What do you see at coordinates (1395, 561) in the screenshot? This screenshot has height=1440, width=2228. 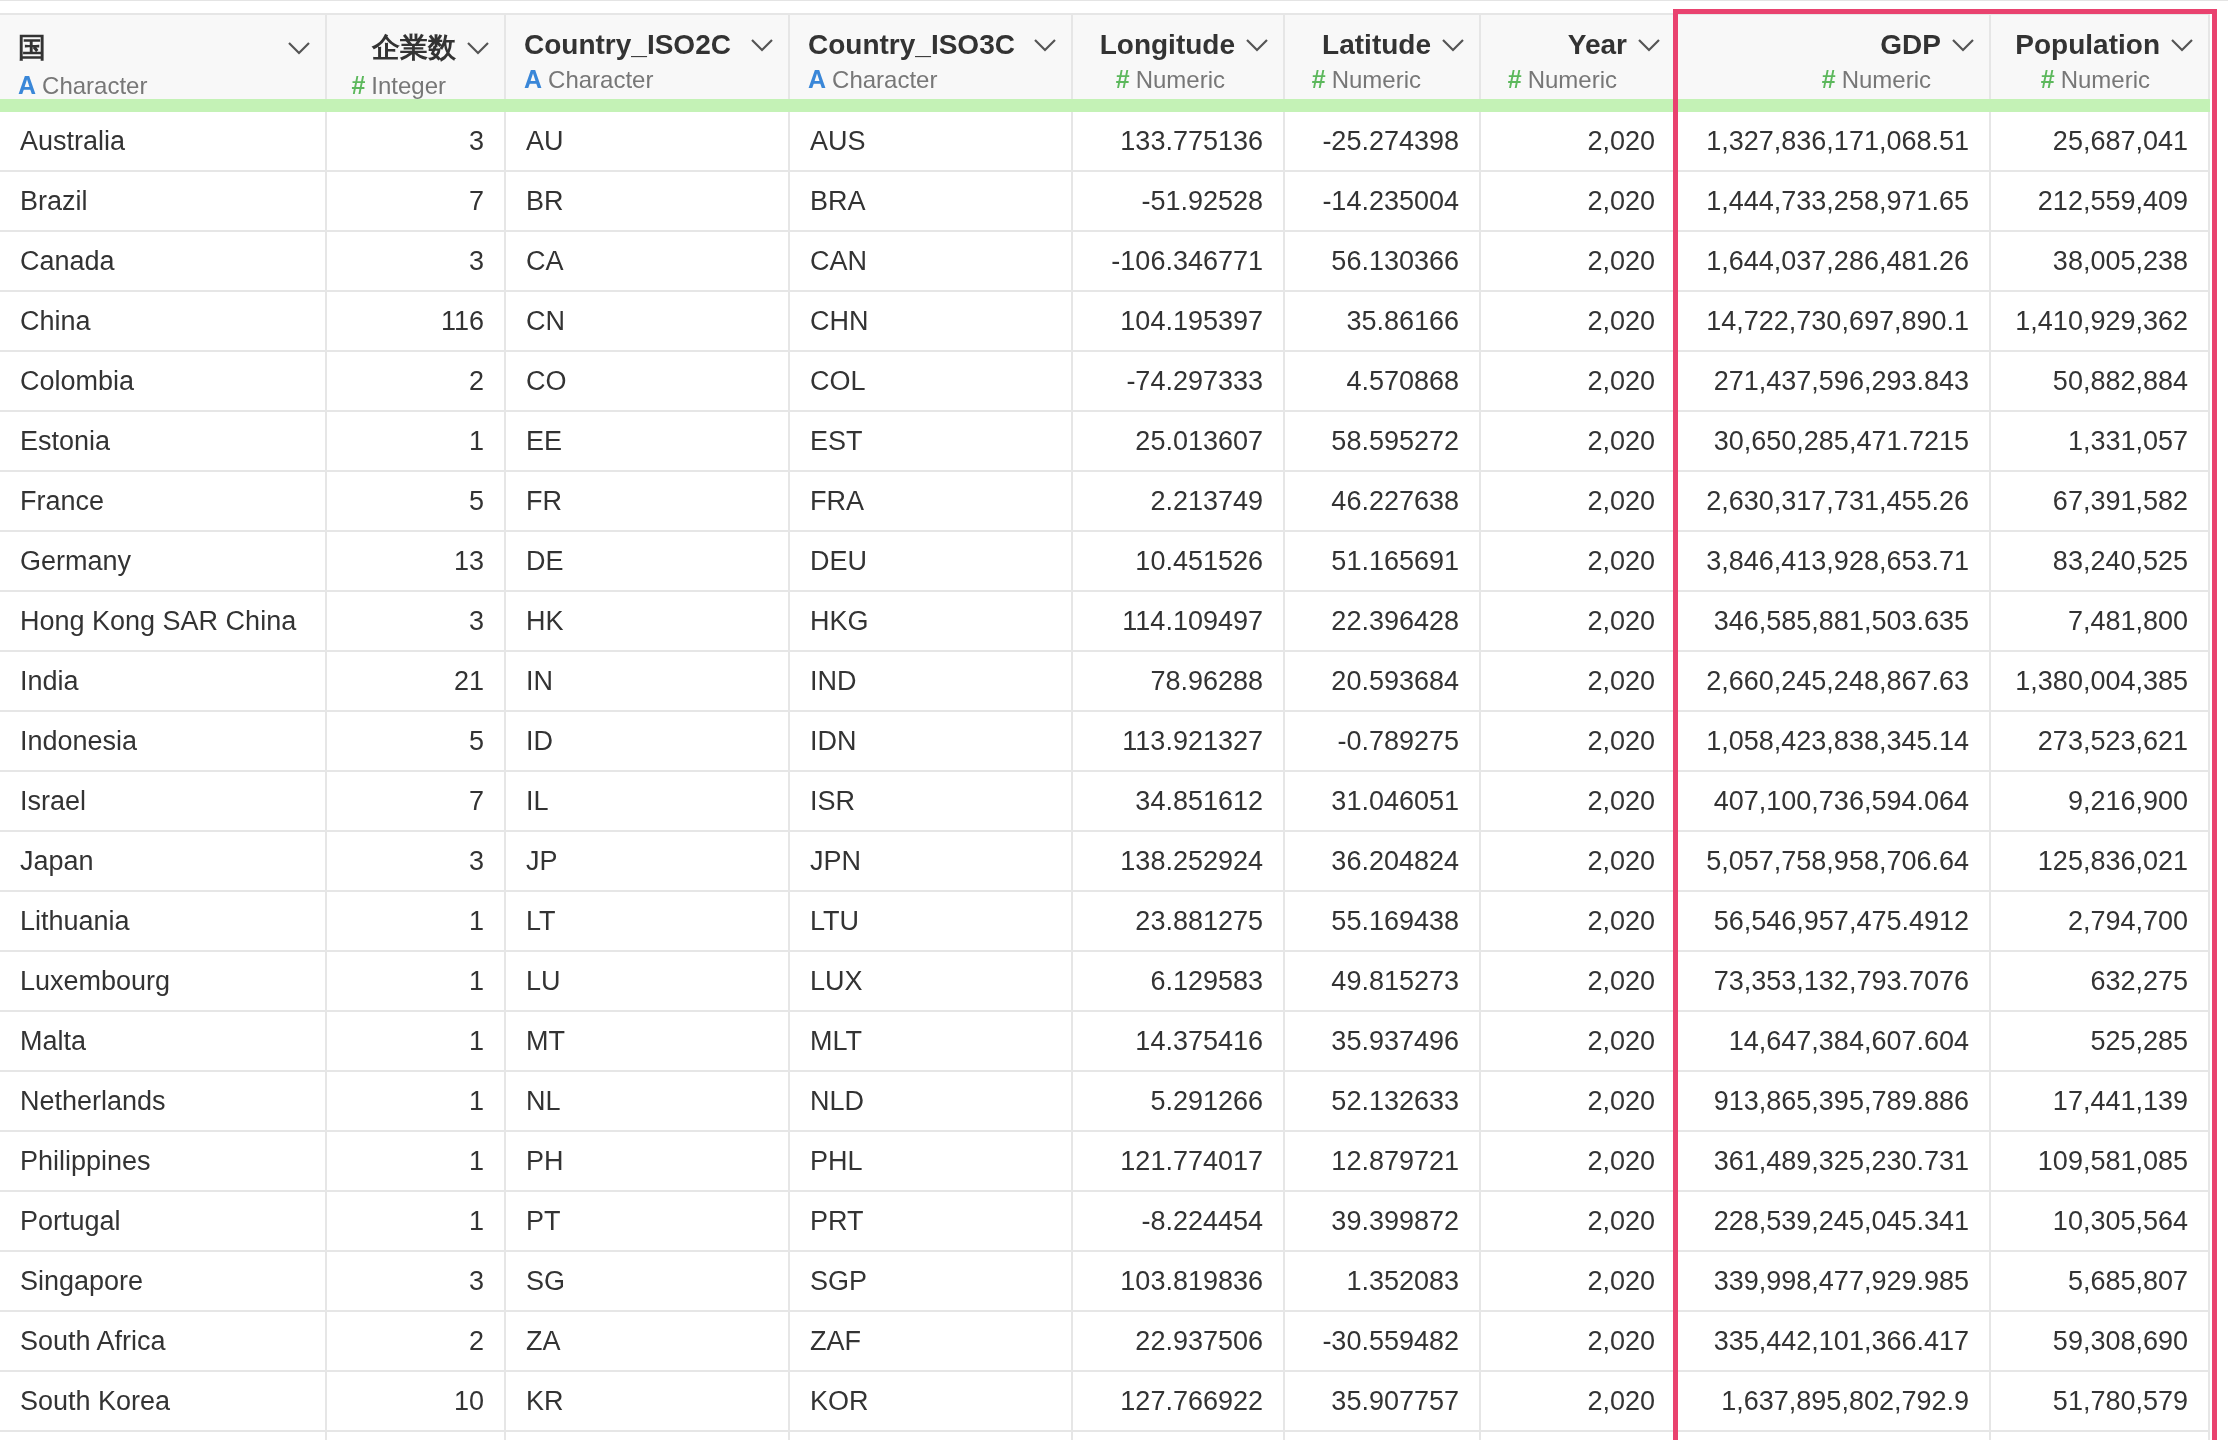 I see `table-cell: 51.165691` at bounding box center [1395, 561].